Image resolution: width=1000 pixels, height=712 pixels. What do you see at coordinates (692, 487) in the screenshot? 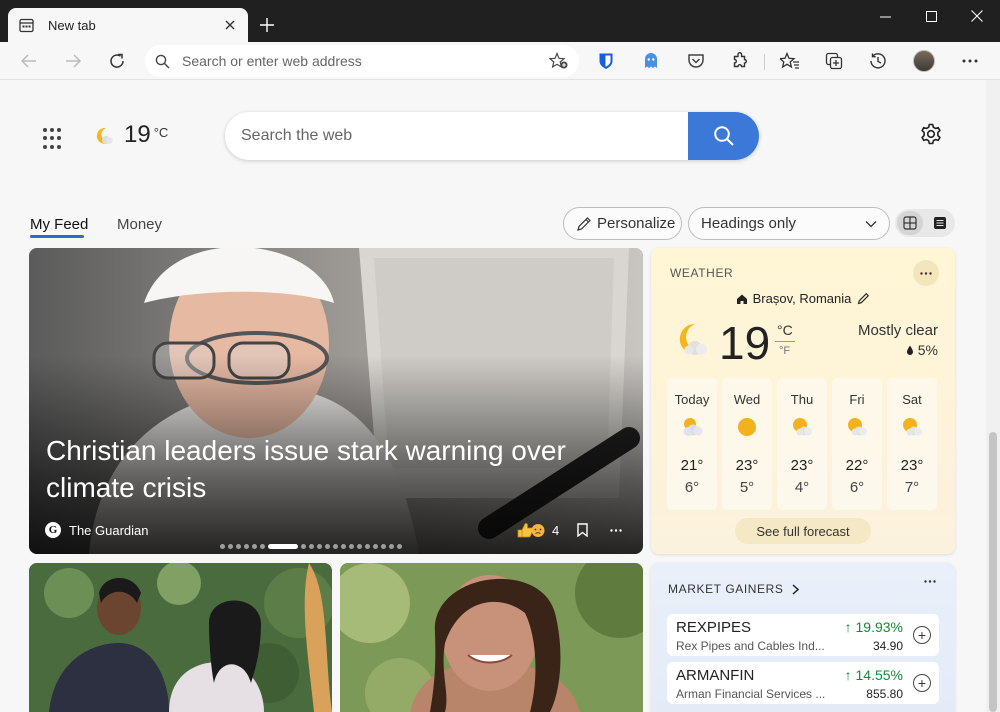
I see `forecast-low: 6°` at bounding box center [692, 487].